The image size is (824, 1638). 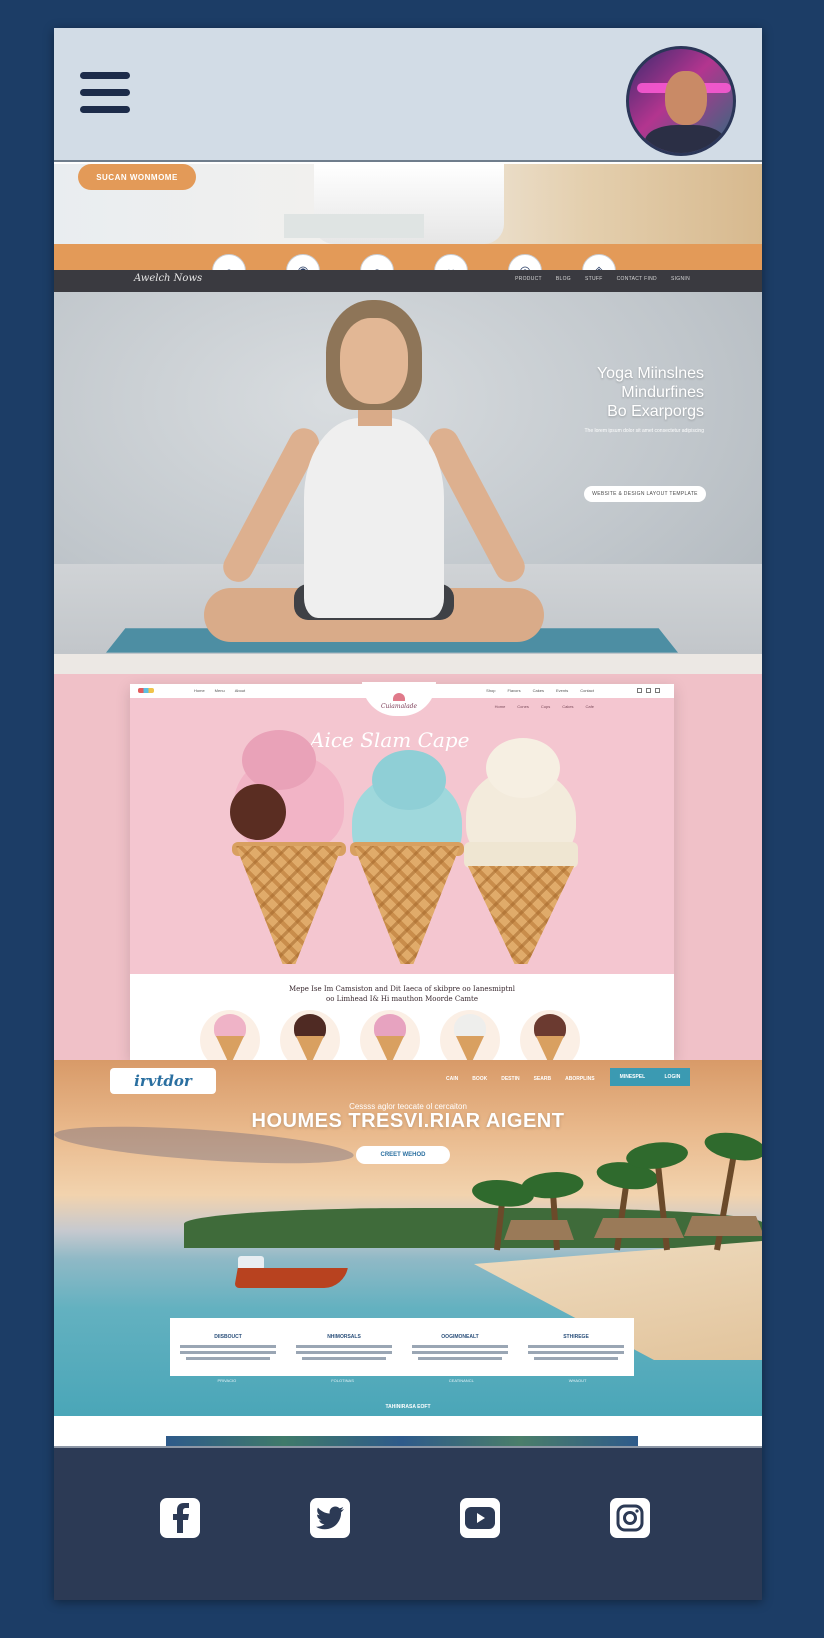 What do you see at coordinates (523, 706) in the screenshot?
I see `icecream-subnav-link: Cones` at bounding box center [523, 706].